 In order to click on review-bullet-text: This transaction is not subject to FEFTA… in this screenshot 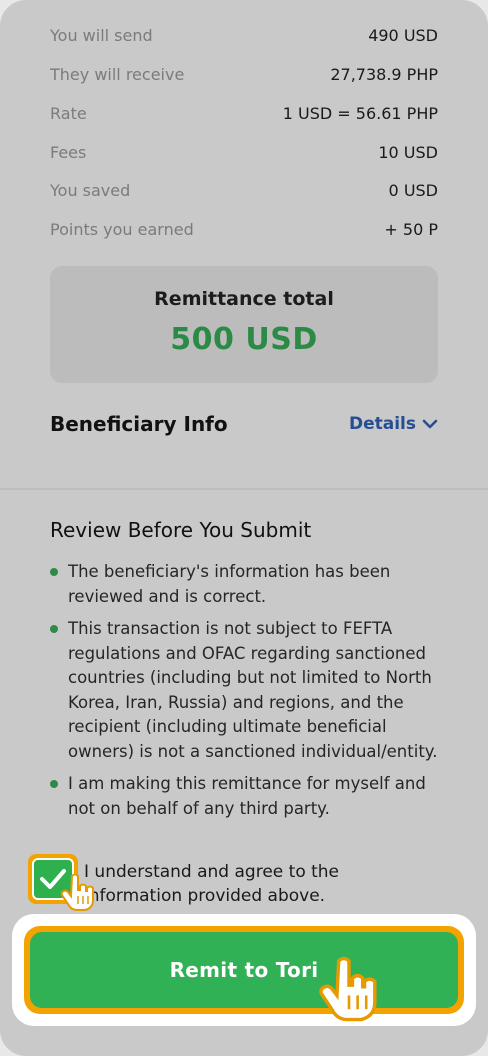, I will do `click(253, 690)`.